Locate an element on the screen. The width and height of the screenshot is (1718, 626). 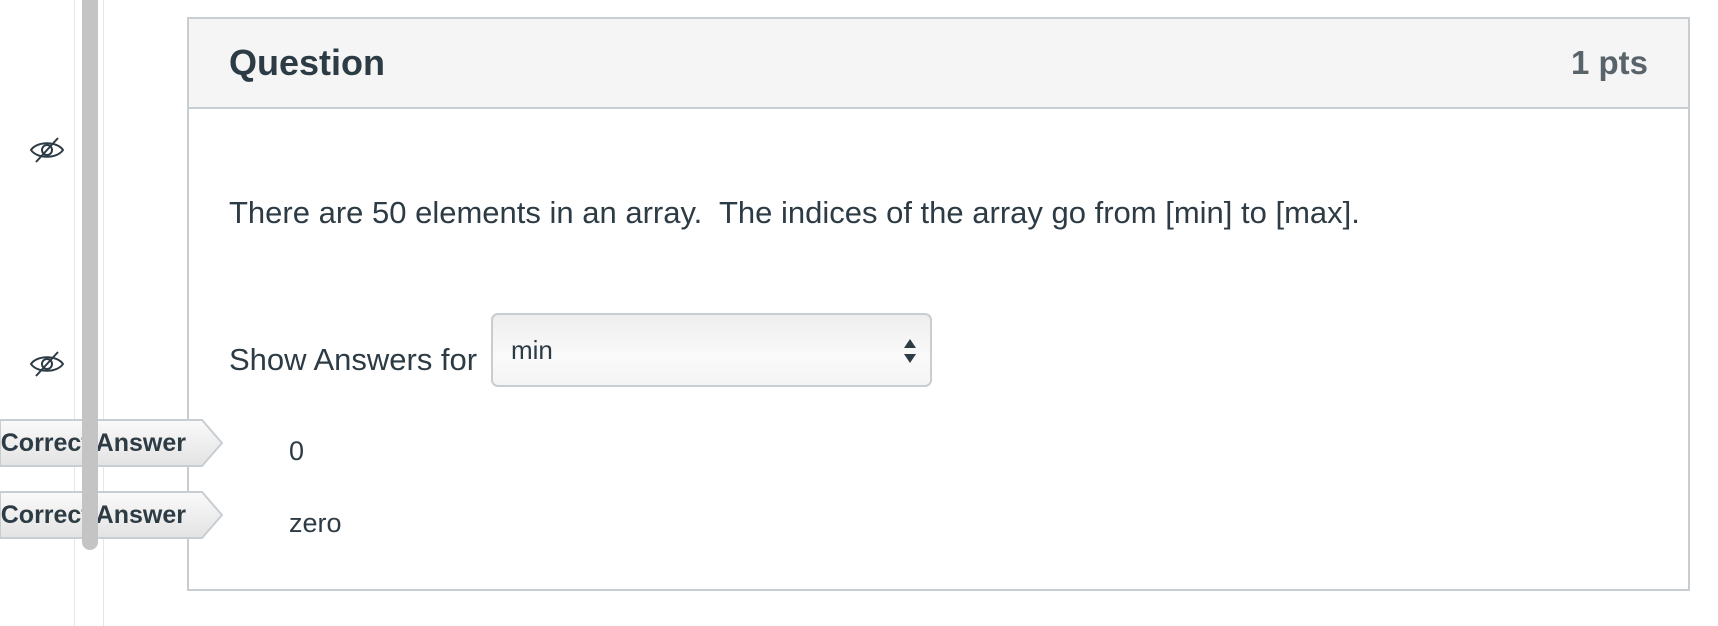
scrollbar-thumb is located at coordinates (90, 275).